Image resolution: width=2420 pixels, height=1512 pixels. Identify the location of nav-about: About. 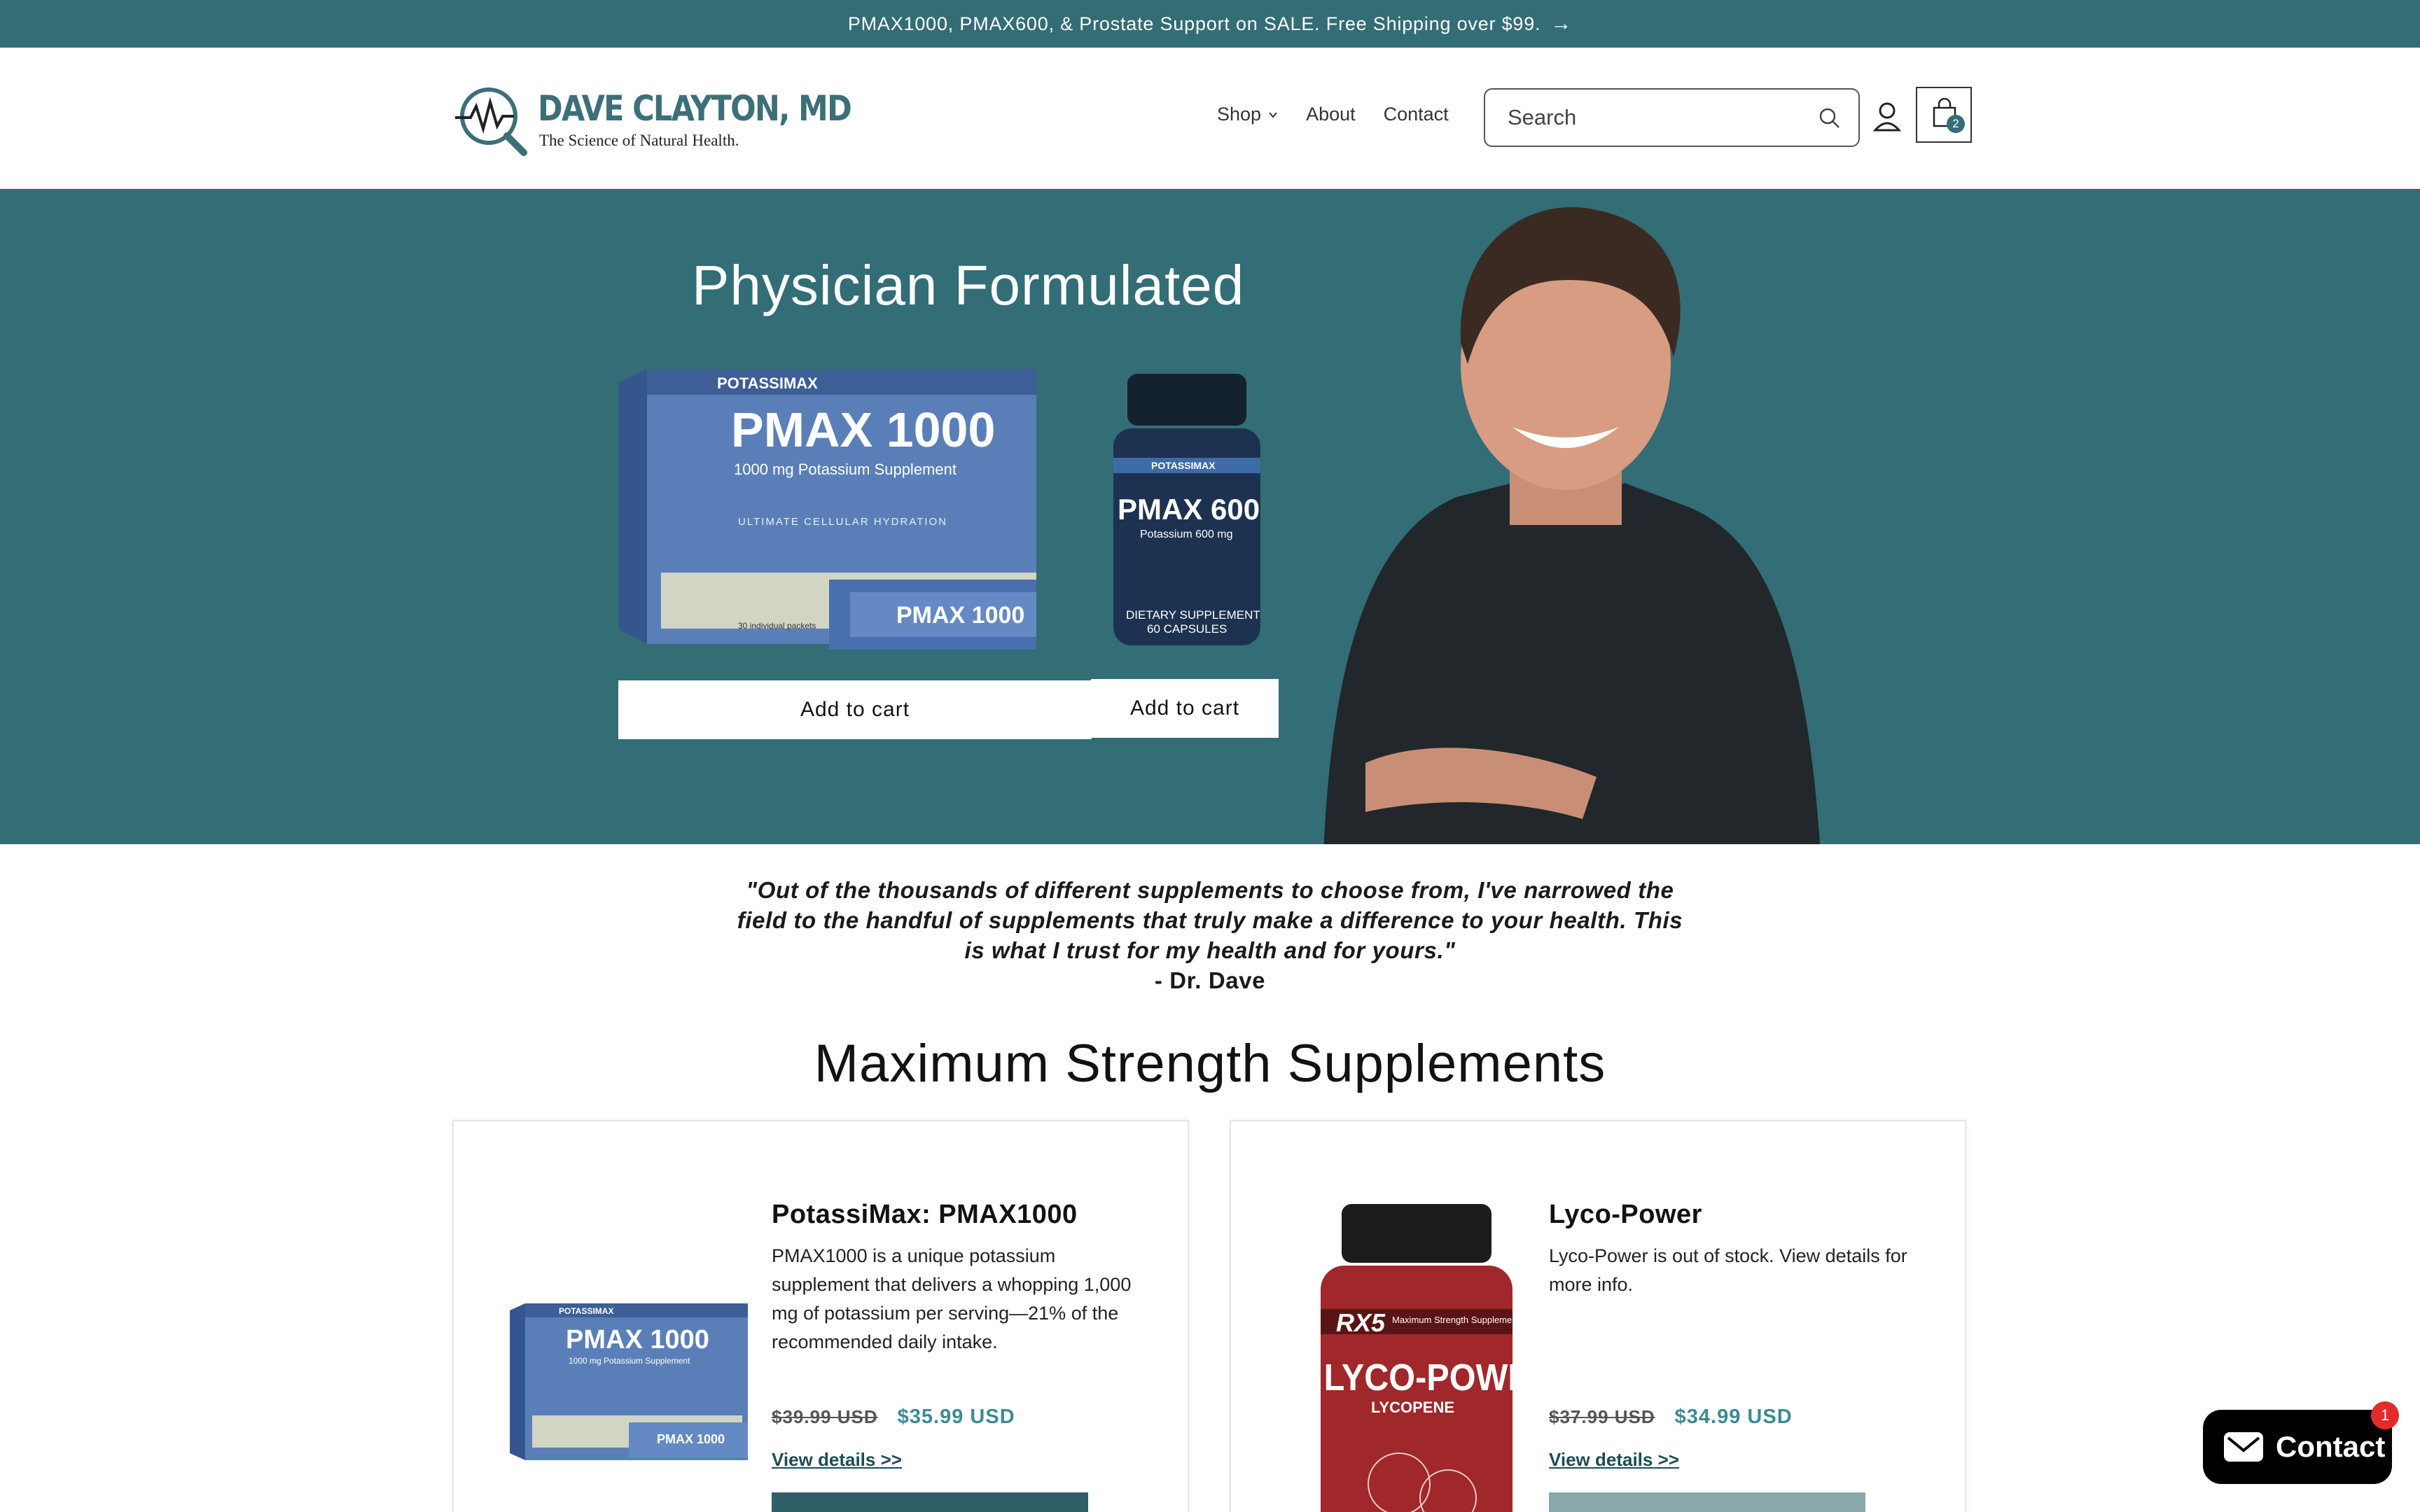
(1331, 114).